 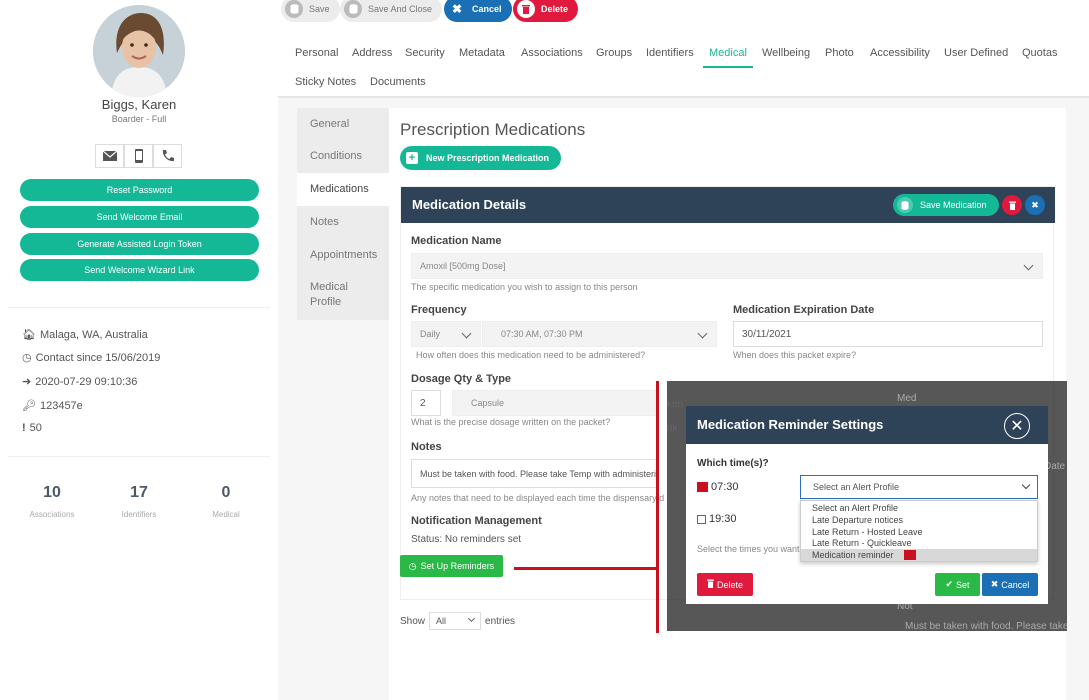 I want to click on subnav-conditions: Conditions, so click(x=343, y=156).